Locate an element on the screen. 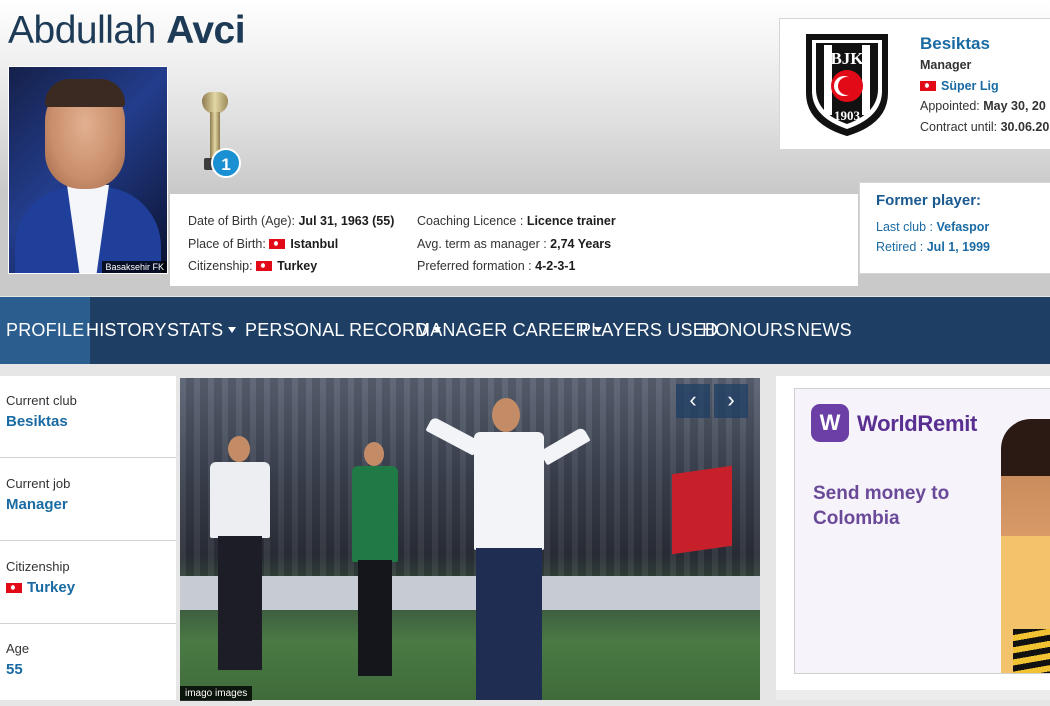 This screenshot has height=706, width=1050. sidebar-item-current-club: Current club Besiktas is located at coordinates (88, 417).